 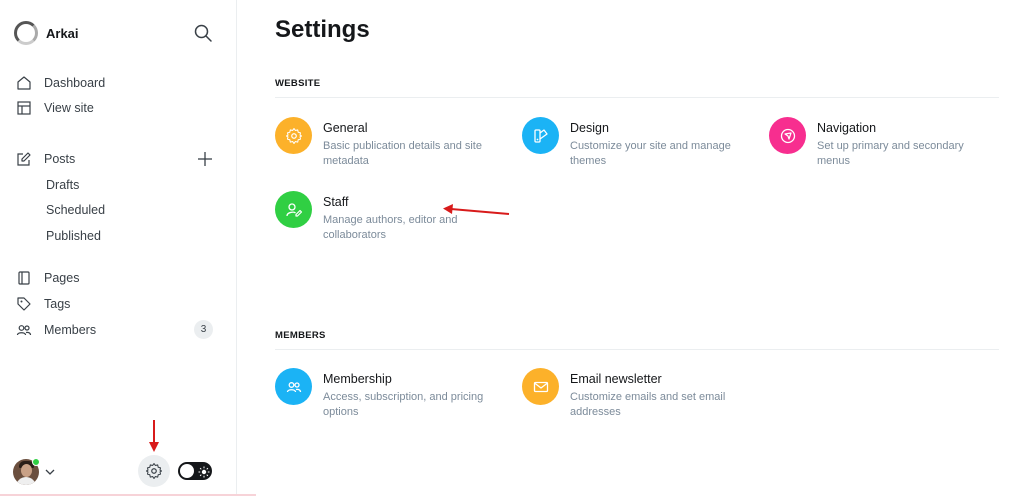 I want to click on brush-icon, so click(x=541, y=136).